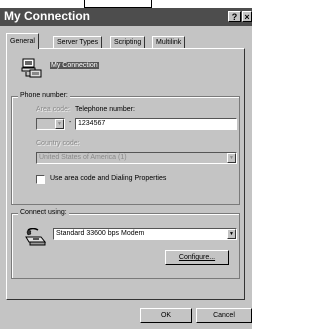 Image resolution: width=320 pixels, height=329 pixels. I want to click on modem-dropdown: Standard 33600 bps Modem ▼, so click(145, 234).